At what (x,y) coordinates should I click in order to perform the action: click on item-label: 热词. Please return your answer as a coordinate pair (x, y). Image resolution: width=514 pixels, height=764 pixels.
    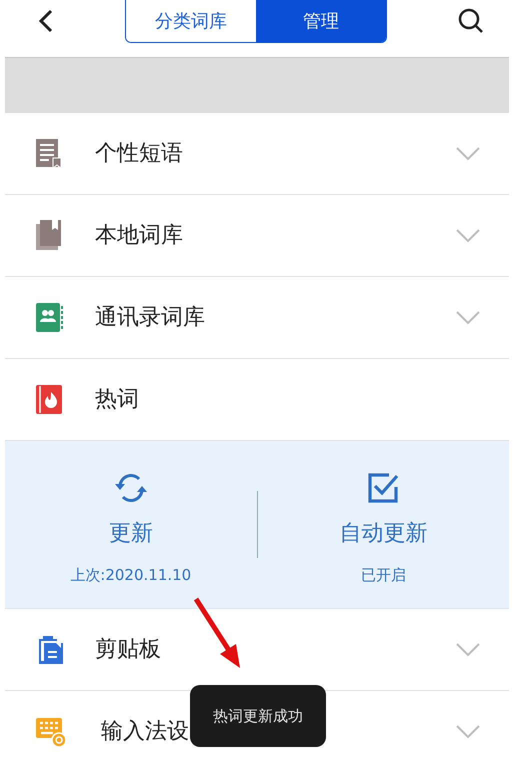
    Looking at the image, I should click on (117, 400).